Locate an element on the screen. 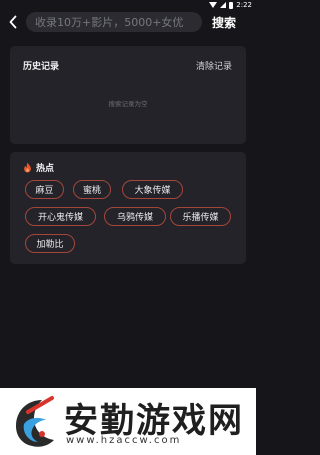 This screenshot has height=455, width=320. history-empty-text: 搜索记录为空 is located at coordinates (128, 104).